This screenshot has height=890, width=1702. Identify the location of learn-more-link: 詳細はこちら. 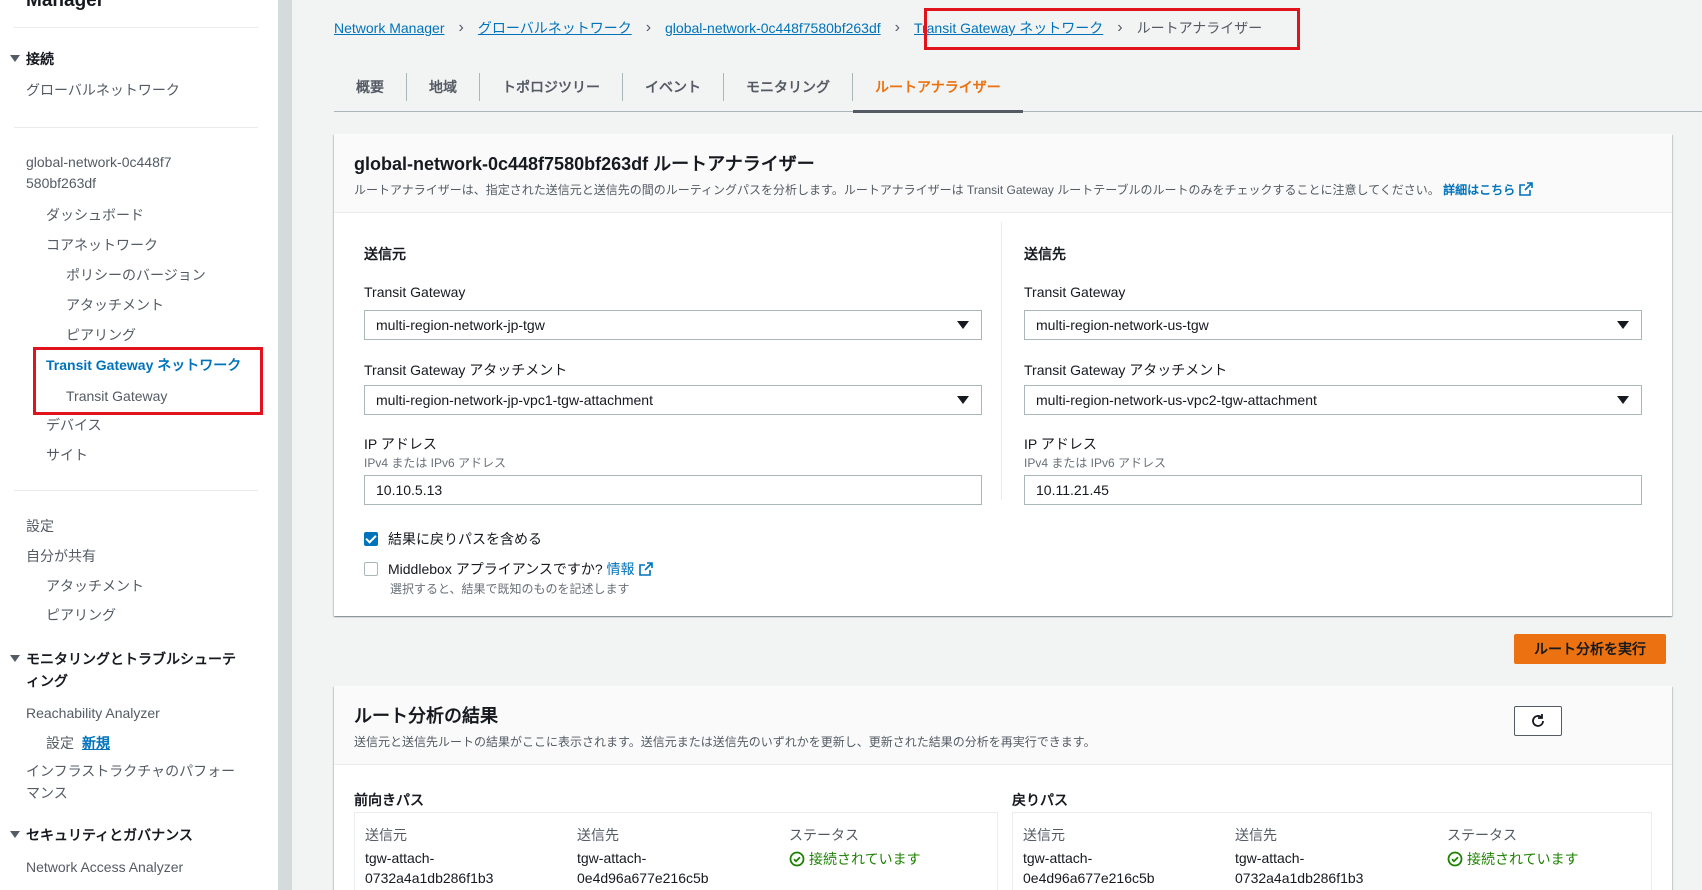
(1488, 189).